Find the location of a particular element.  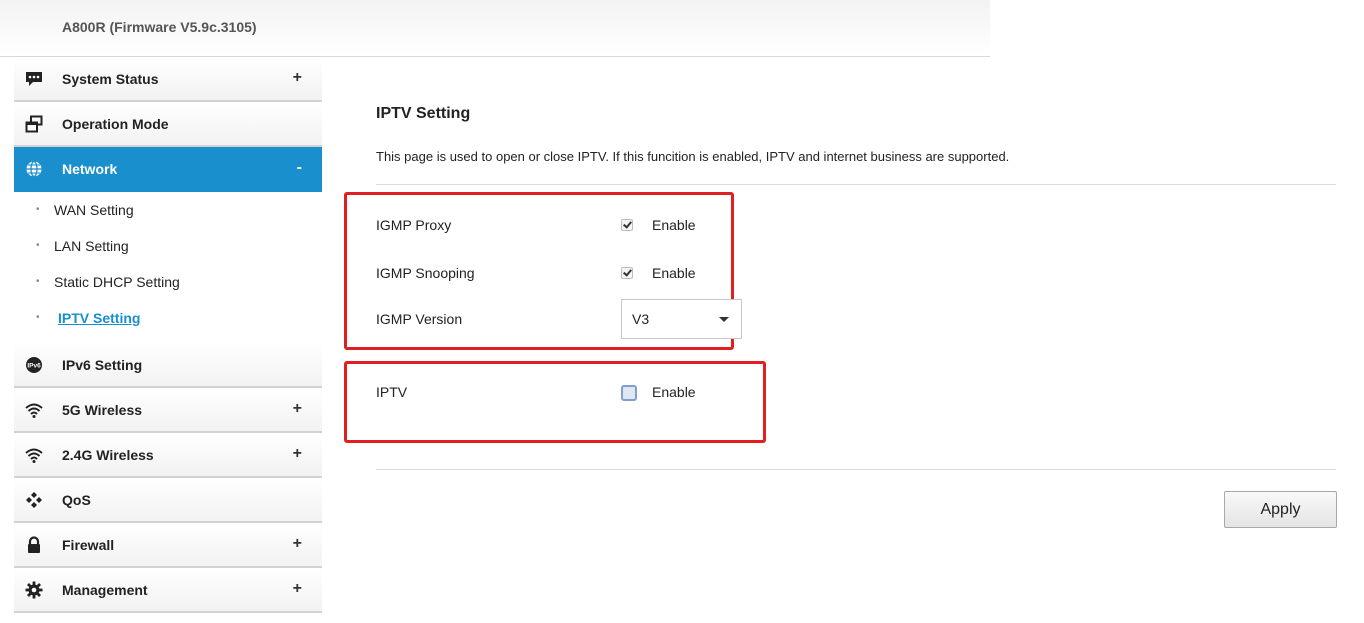

submenu-item-label: WAN Setting is located at coordinates (94, 210).